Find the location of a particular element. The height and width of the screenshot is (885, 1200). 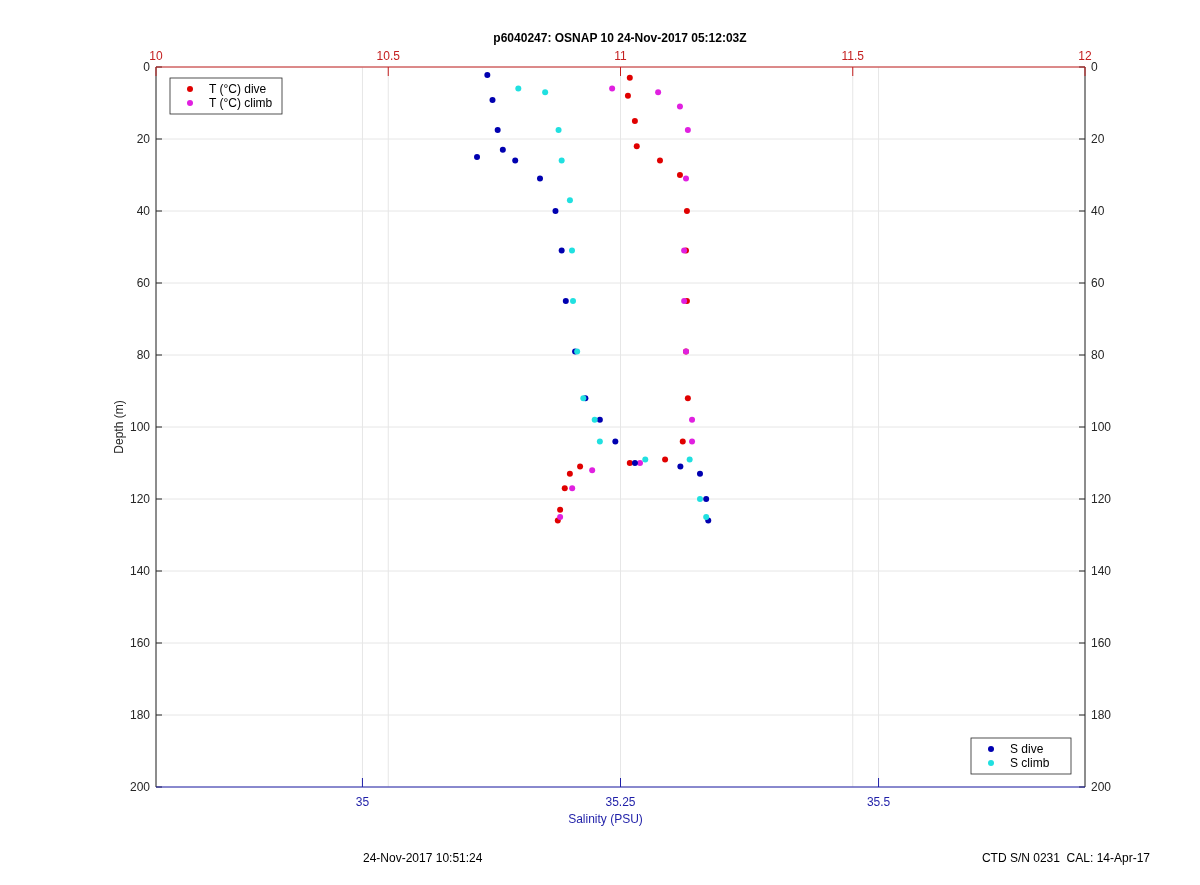

axis-label: Depth (m) is located at coordinates (119, 427).